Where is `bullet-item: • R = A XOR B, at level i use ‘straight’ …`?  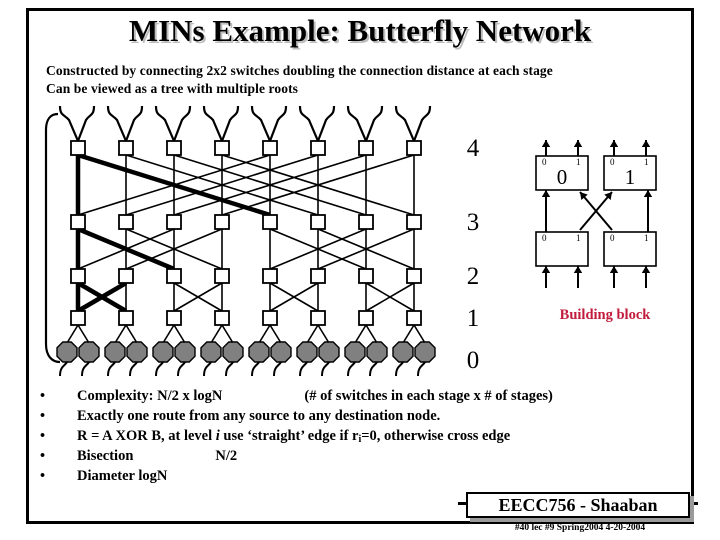
bullet-item: • R = A XOR B, at level i use ‘straight’ … is located at coordinates (360, 436).